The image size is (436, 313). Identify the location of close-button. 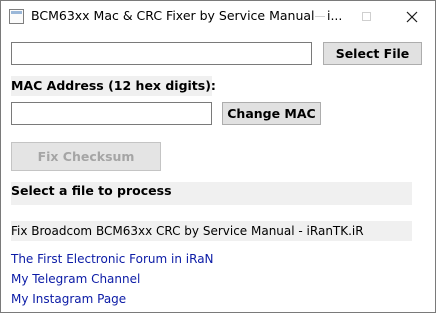
(412, 16).